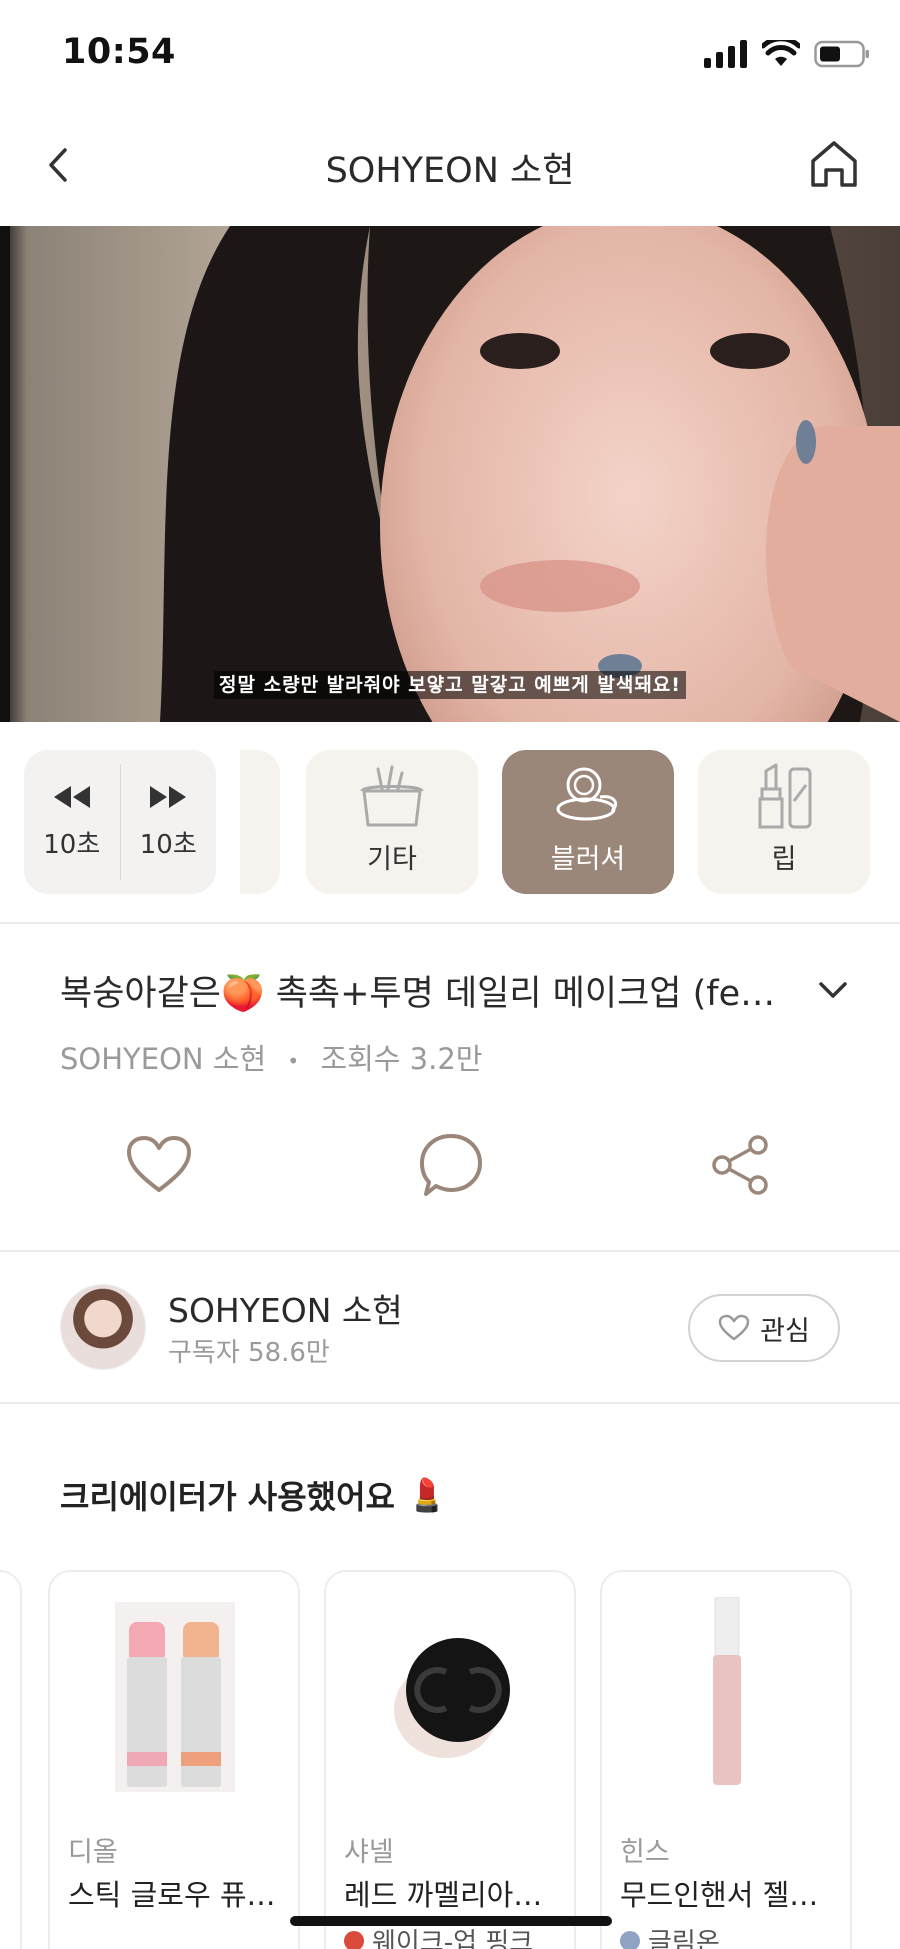 Image resolution: width=900 pixels, height=1949 pixels. Describe the element at coordinates (401, 1059) in the screenshot. I see `view-count: 조회수 3.2만` at that location.